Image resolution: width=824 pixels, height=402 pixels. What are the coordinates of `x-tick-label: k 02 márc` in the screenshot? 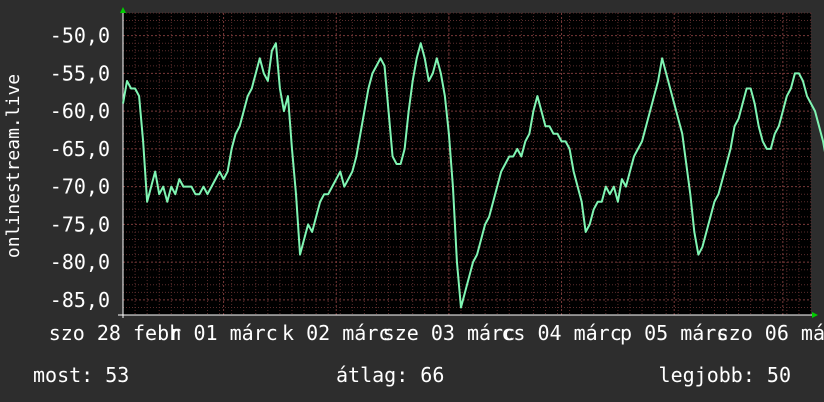 It's located at (336, 333).